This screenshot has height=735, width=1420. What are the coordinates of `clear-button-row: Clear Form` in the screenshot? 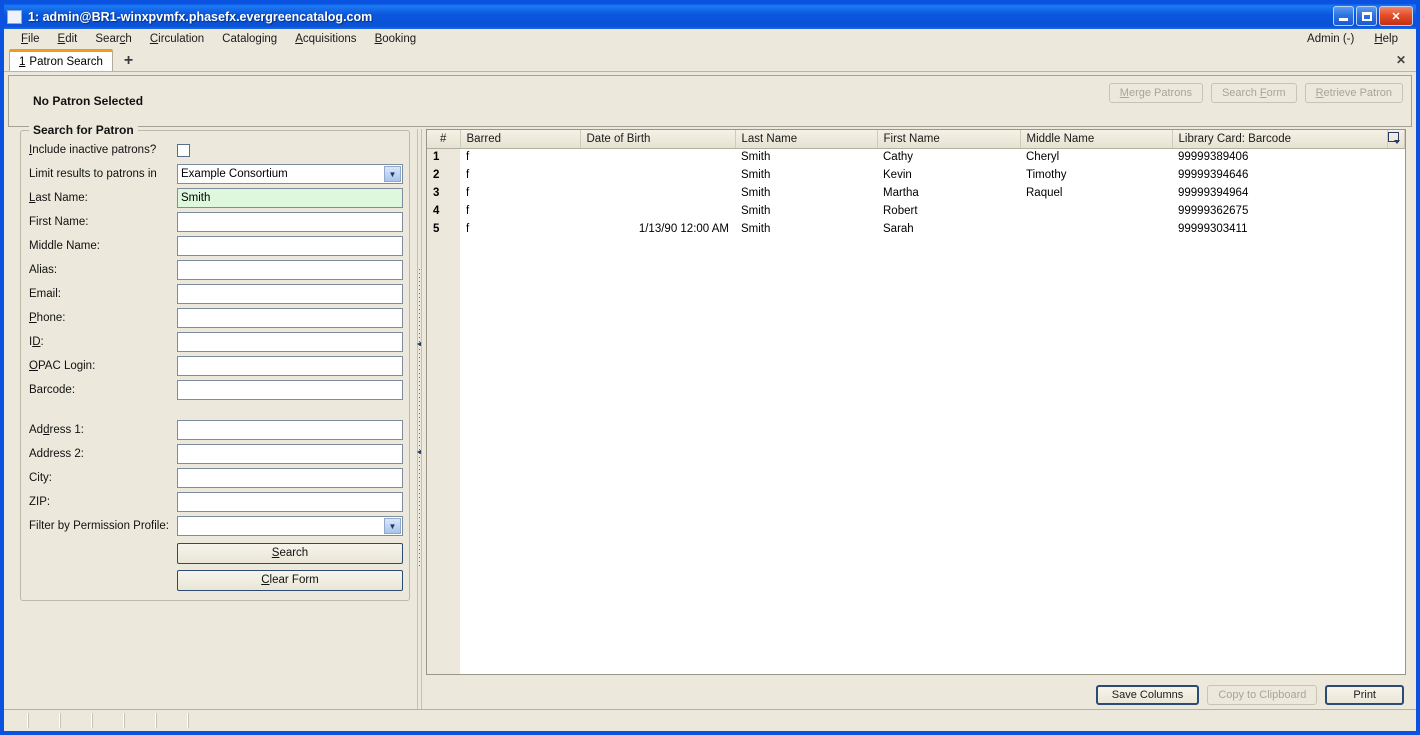 It's located at (215, 580).